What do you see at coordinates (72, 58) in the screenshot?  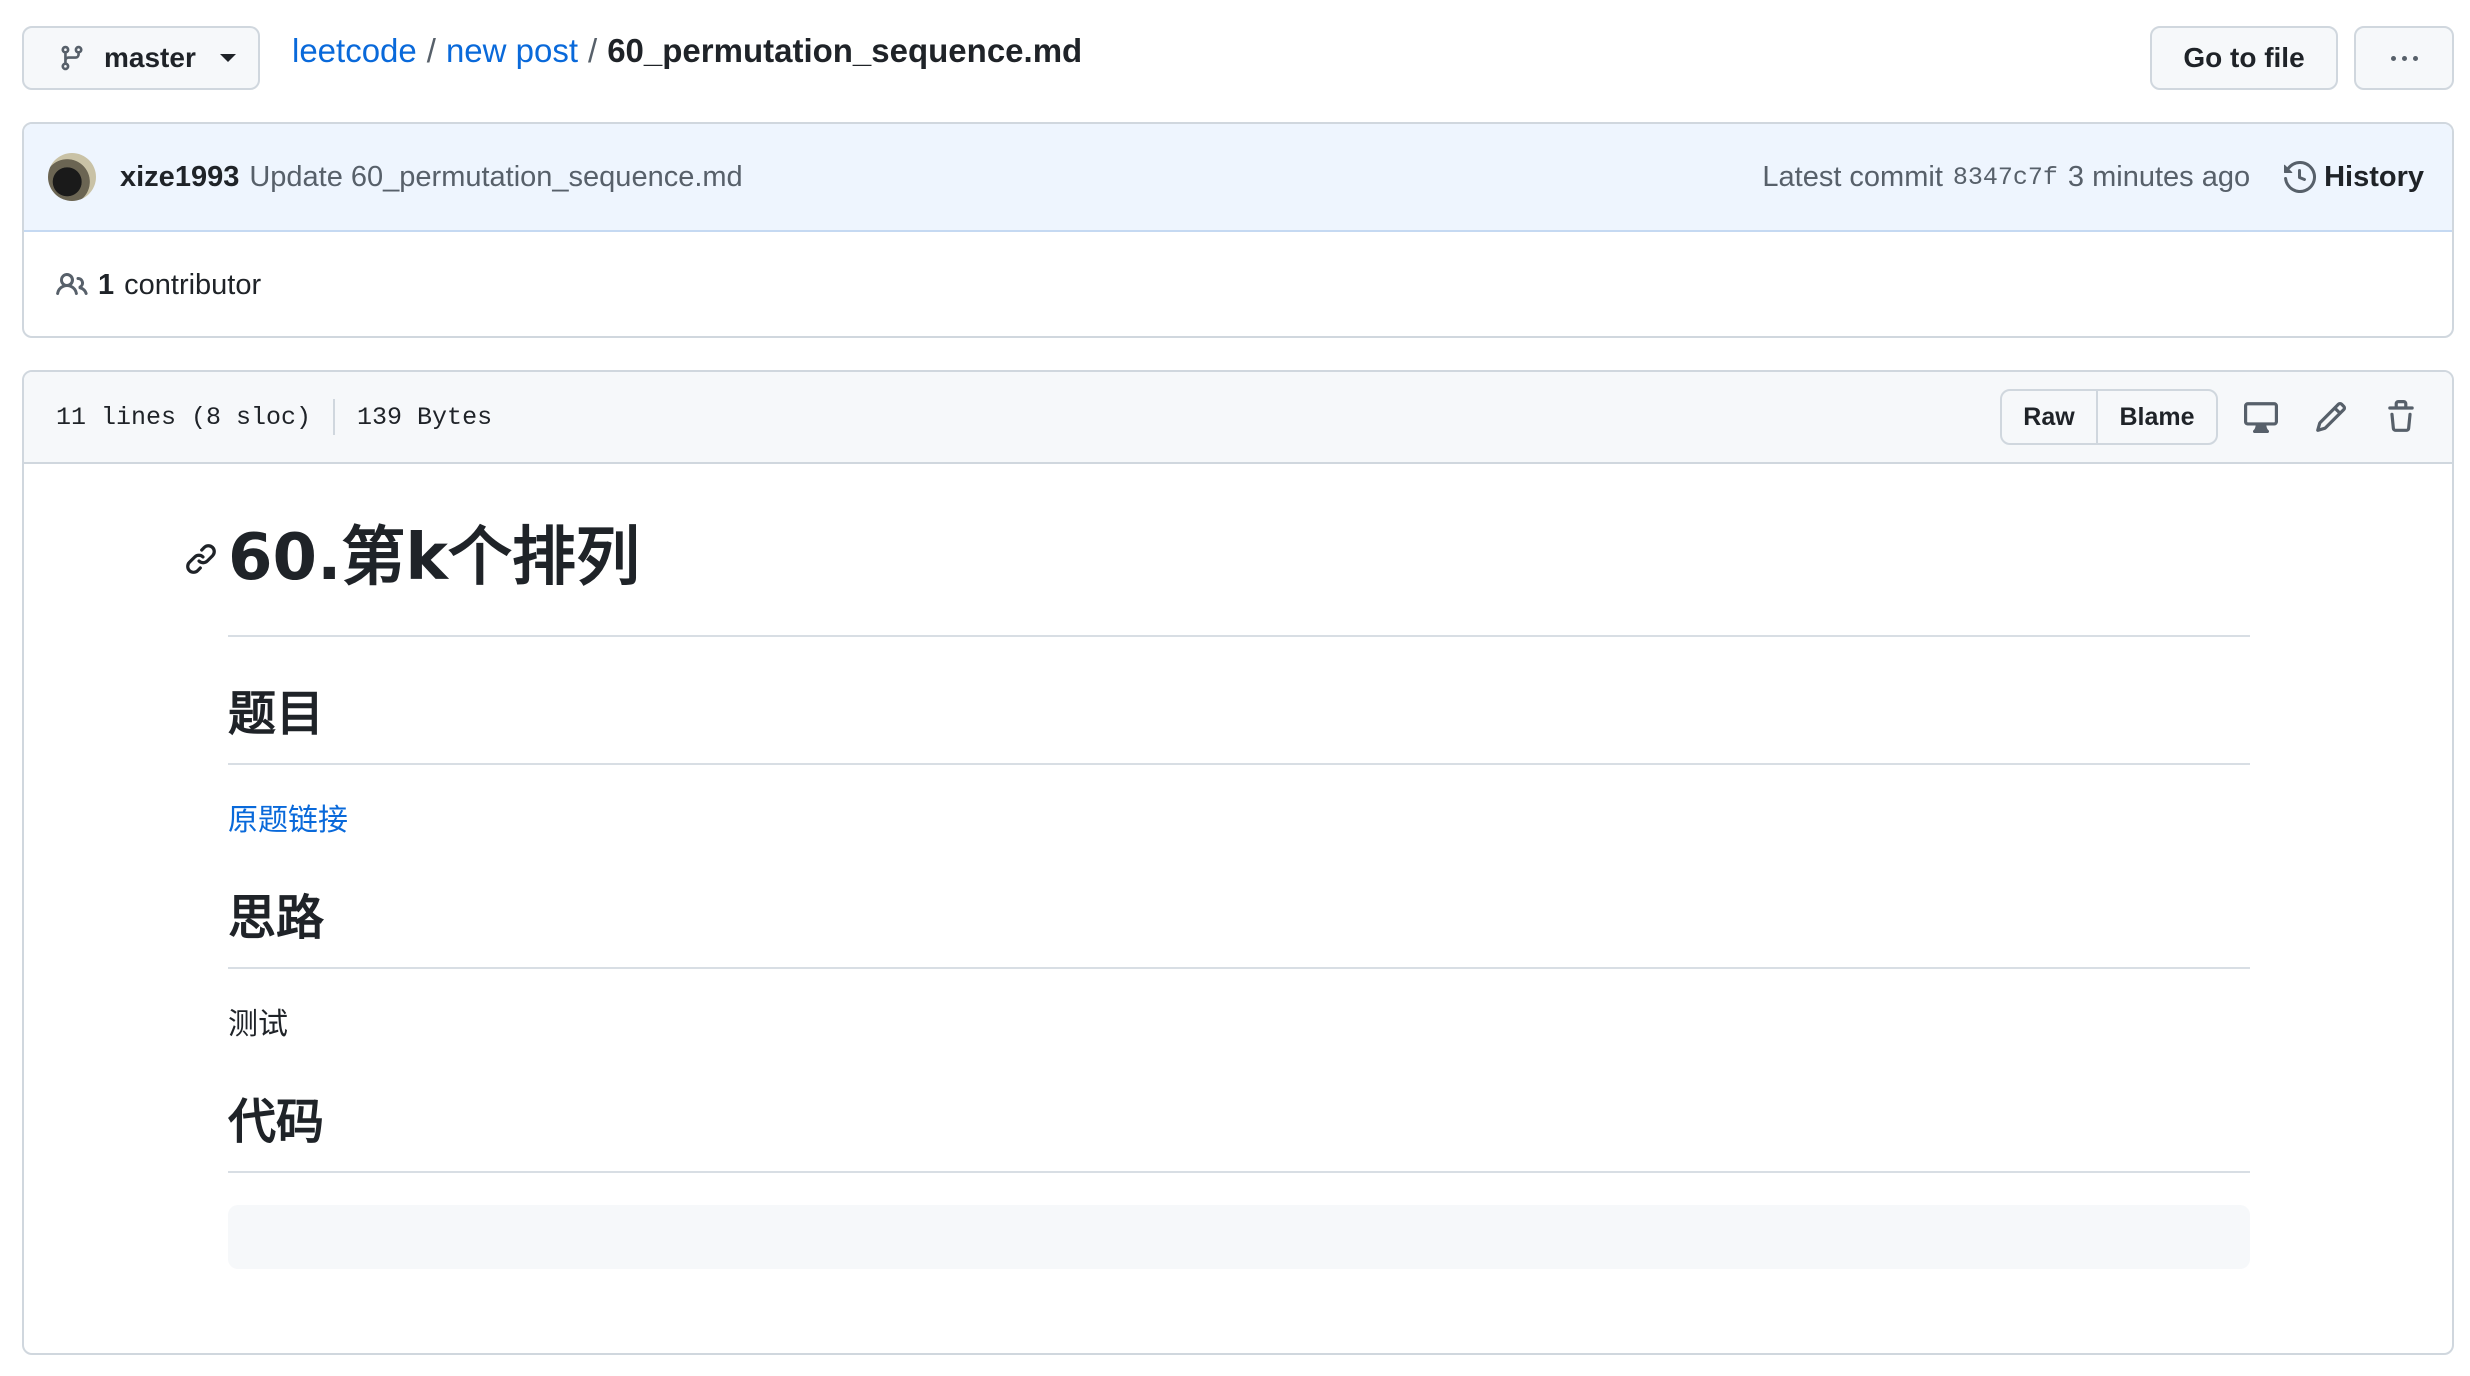 I see `git-branch-icon` at bounding box center [72, 58].